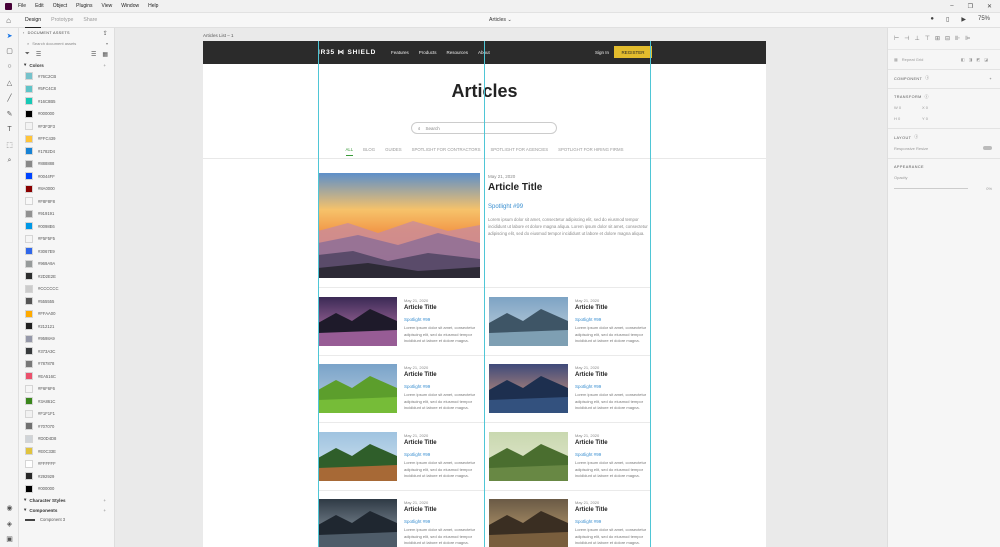 The image size is (1000, 547). Describe the element at coordinates (93, 54) in the screenshot. I see `list-view-icon: ☰` at that location.